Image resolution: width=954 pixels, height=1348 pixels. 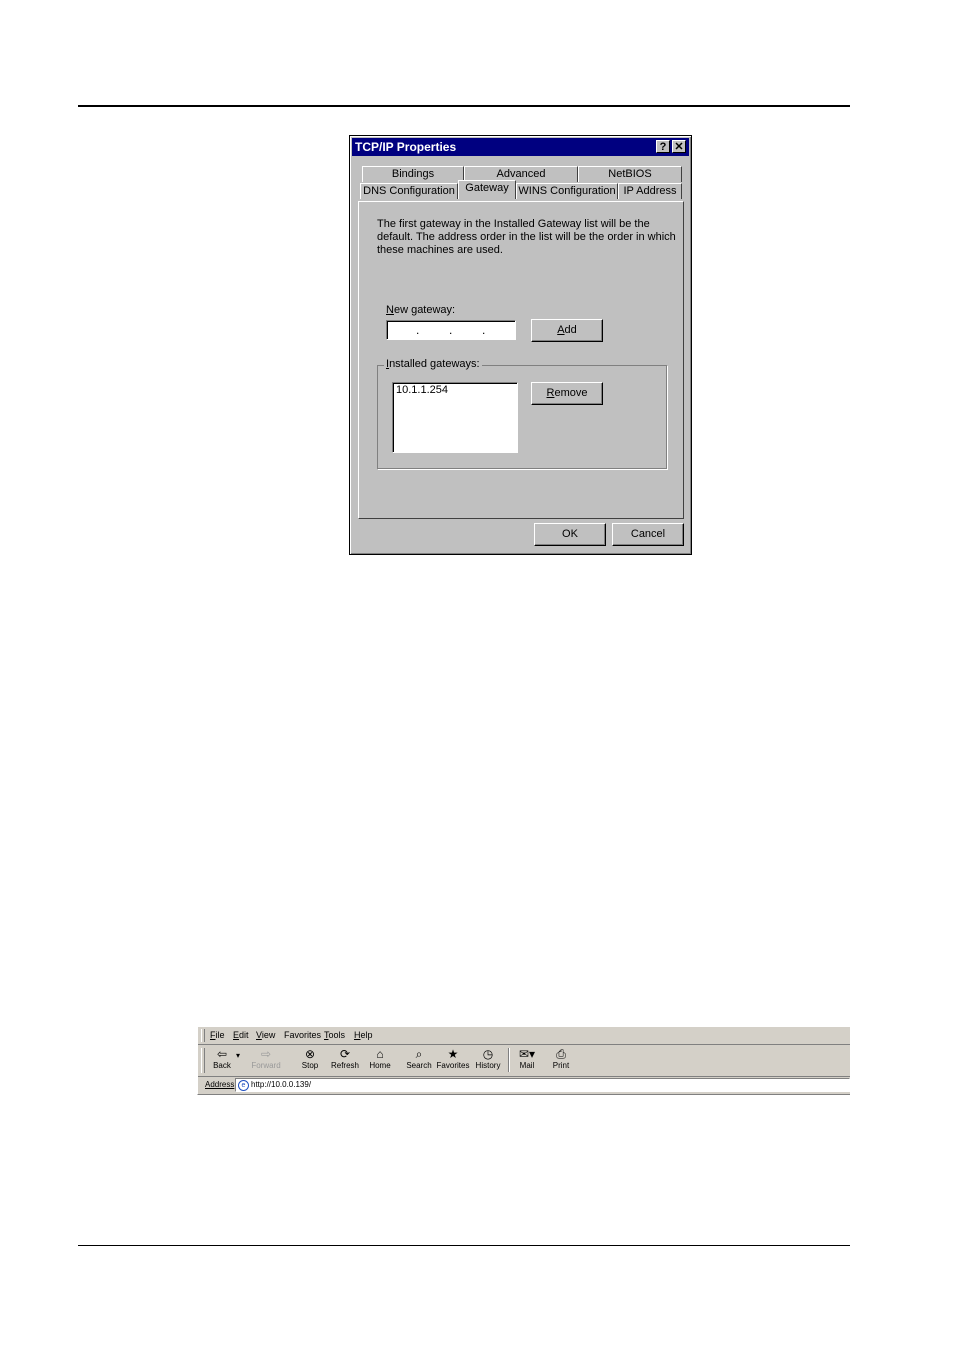 I want to click on dialog-title: TCP/IP Properties, so click(x=406, y=147).